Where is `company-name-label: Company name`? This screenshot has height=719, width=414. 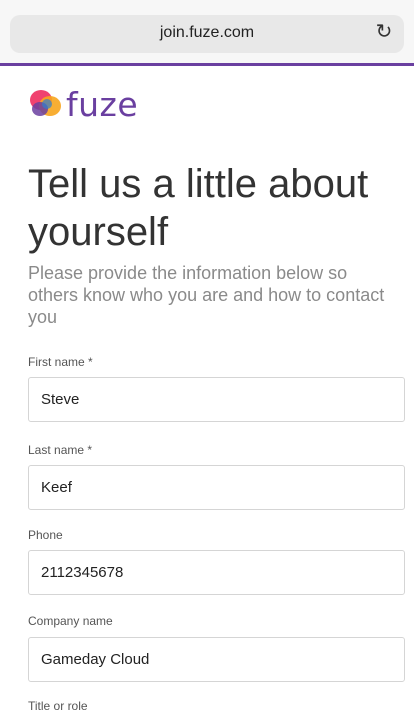
company-name-label: Company name is located at coordinates (70, 621).